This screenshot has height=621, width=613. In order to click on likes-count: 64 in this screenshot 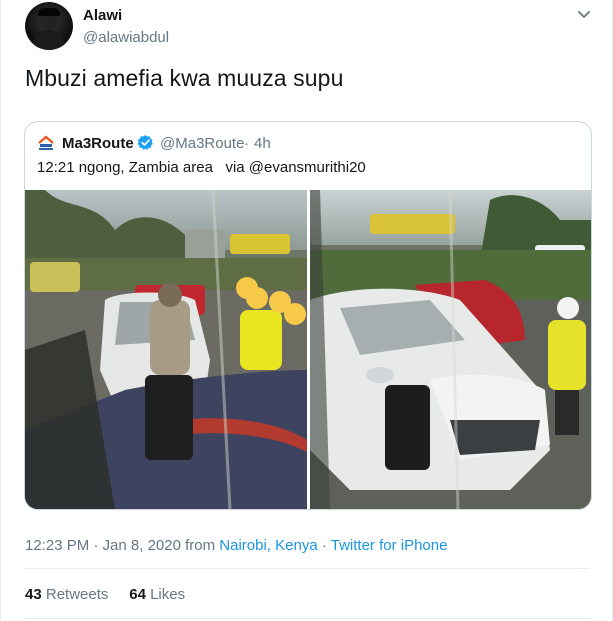, I will do `click(137, 594)`.